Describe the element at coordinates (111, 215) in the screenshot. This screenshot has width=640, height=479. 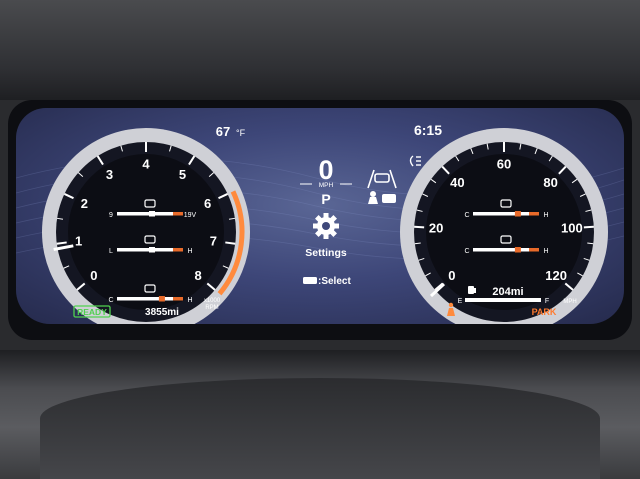
I see `tachometer-gauge-0-min-label: 9` at that location.